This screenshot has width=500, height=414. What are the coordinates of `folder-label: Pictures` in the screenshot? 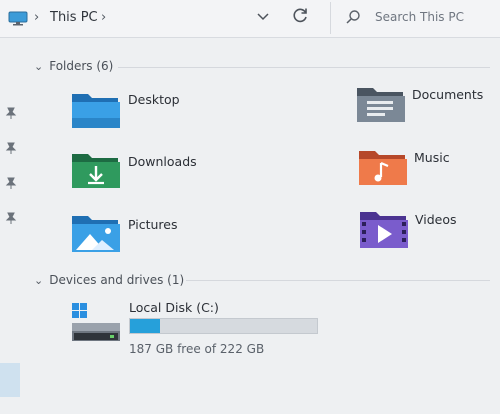 It's located at (153, 224).